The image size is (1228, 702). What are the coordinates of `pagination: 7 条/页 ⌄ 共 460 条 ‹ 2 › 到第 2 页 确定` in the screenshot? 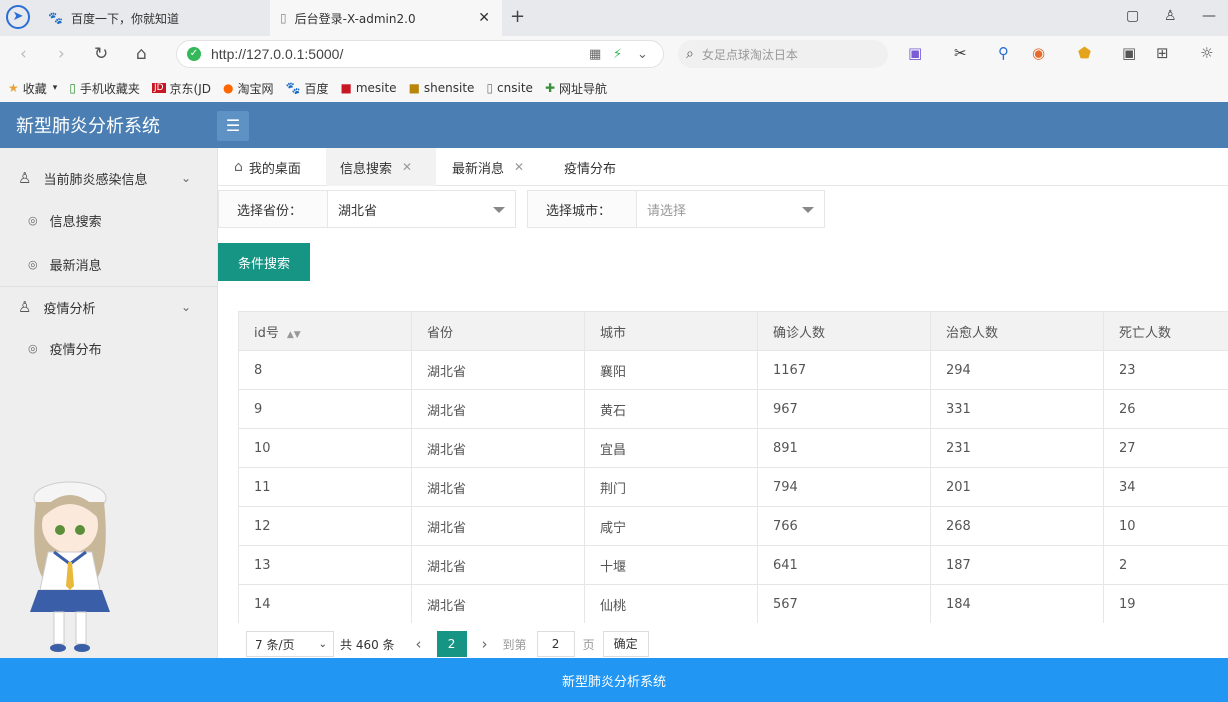 It's located at (447, 644).